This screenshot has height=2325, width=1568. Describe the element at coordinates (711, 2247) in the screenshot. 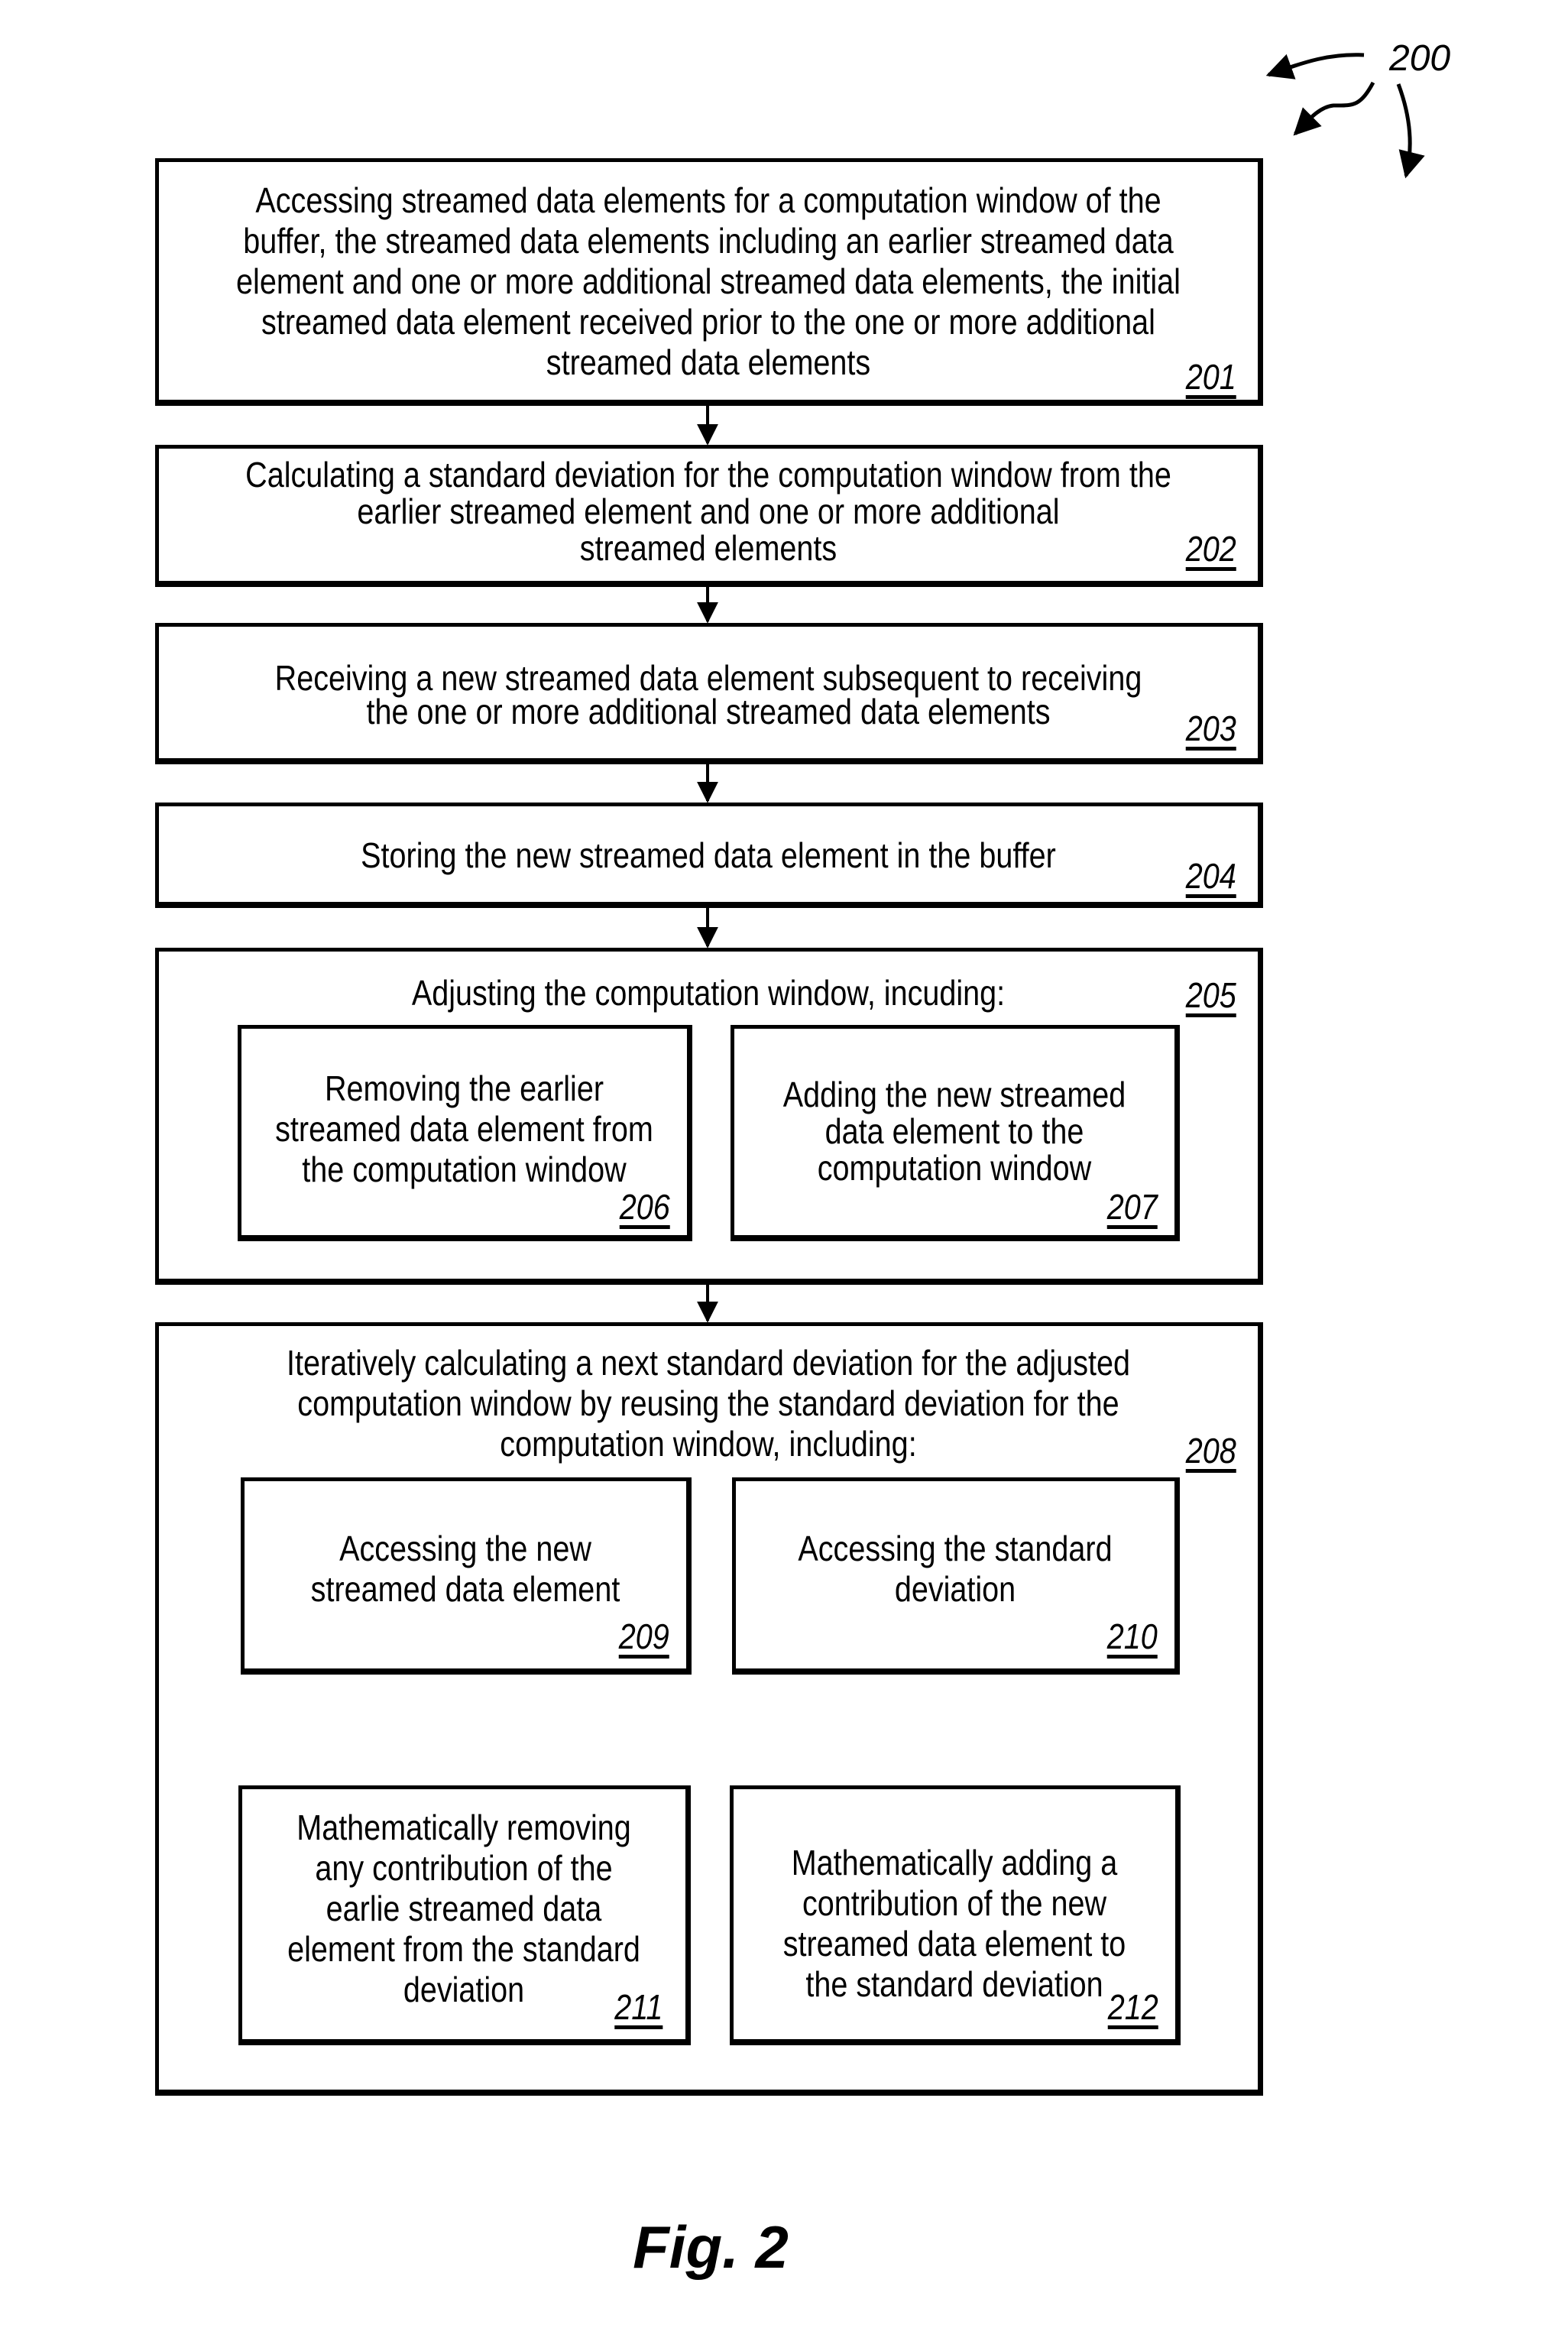

I see `figure-caption: Fig. 2` at that location.